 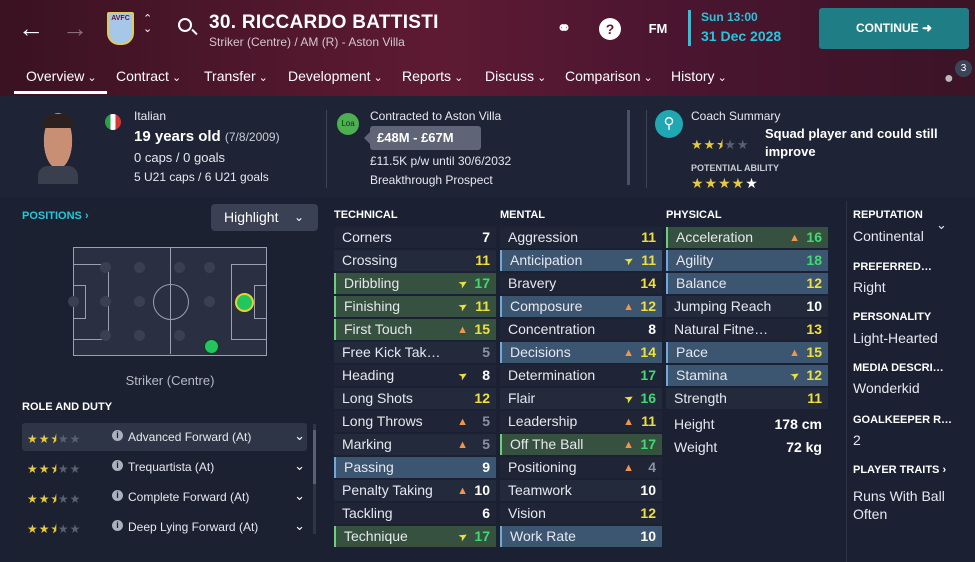 What do you see at coordinates (31, 28) in the screenshot?
I see `back-arrow-icon: ←` at bounding box center [31, 28].